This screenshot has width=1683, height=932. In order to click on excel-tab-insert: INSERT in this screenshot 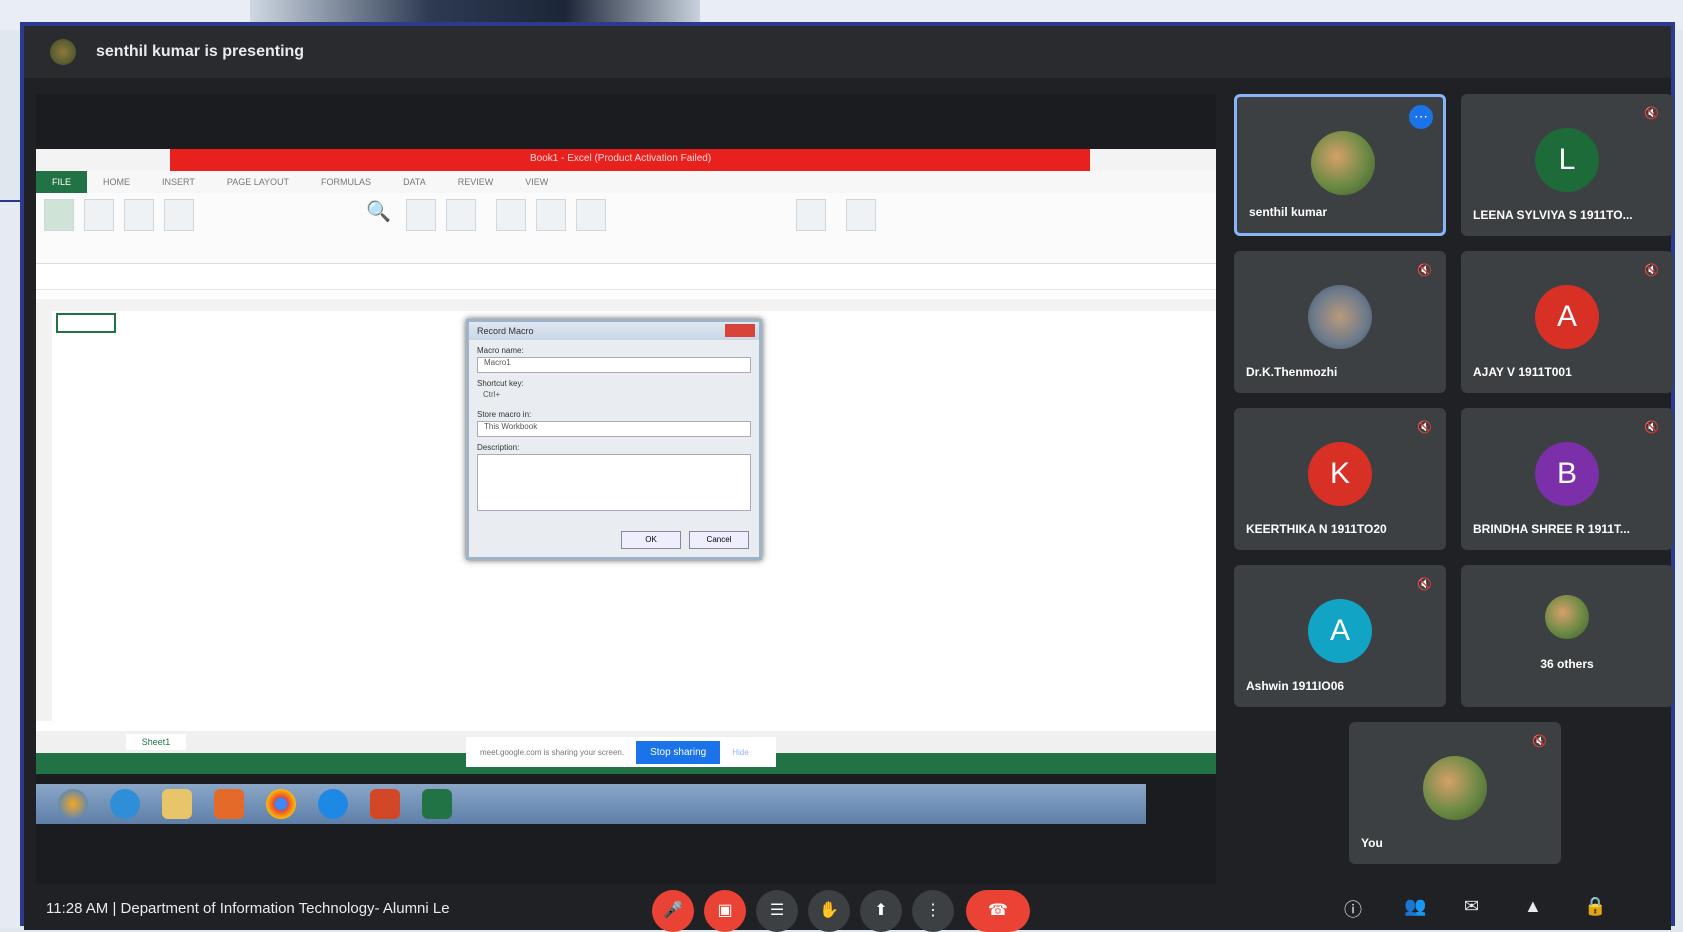, I will do `click(178, 182)`.